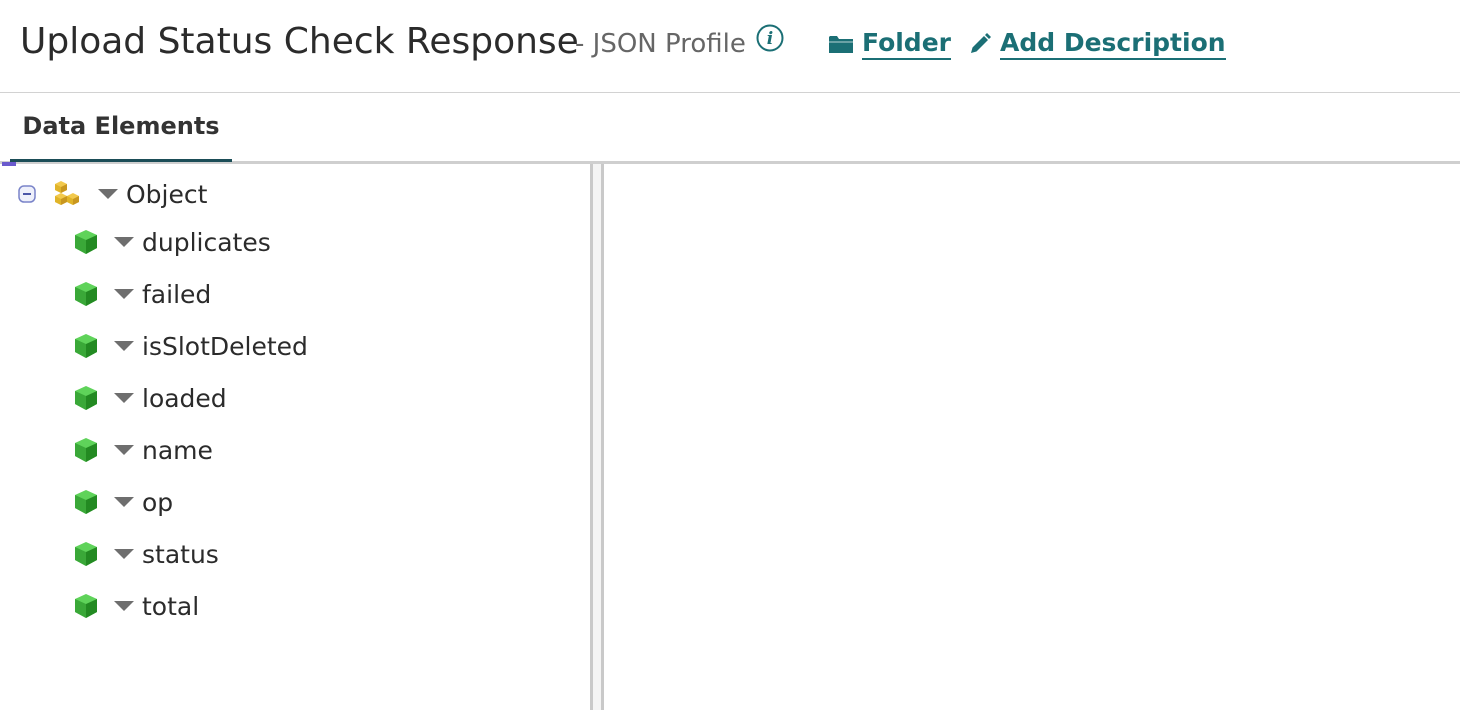 This screenshot has width=1460, height=710. I want to click on tree-node-label: failed, so click(177, 294).